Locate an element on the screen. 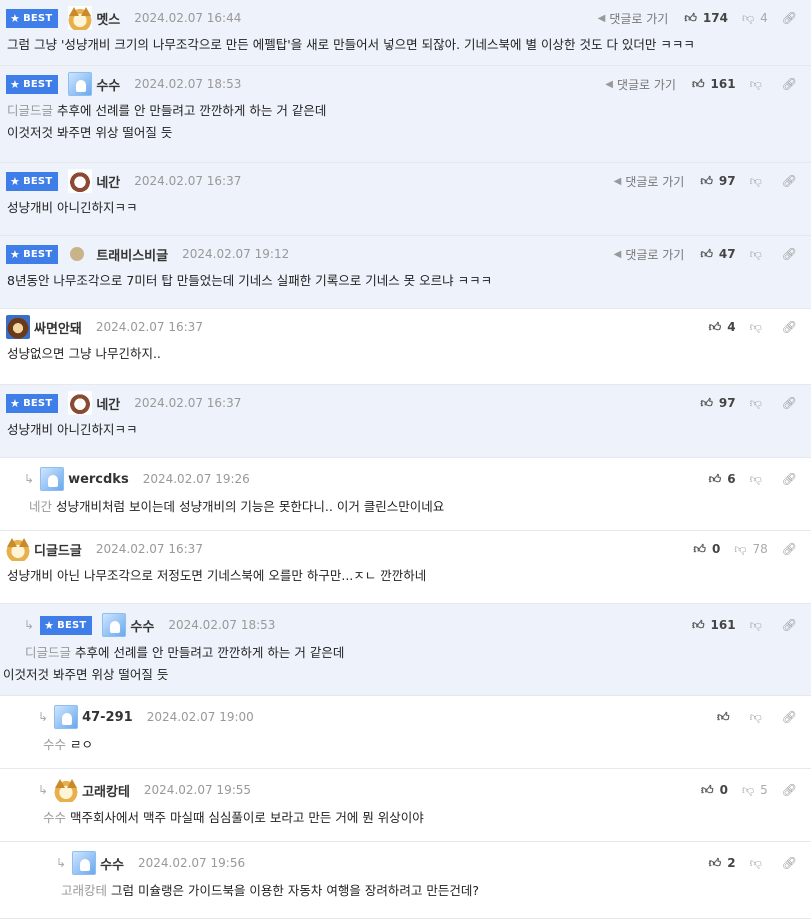  author-nickname: 47-291 is located at coordinates (107, 717).